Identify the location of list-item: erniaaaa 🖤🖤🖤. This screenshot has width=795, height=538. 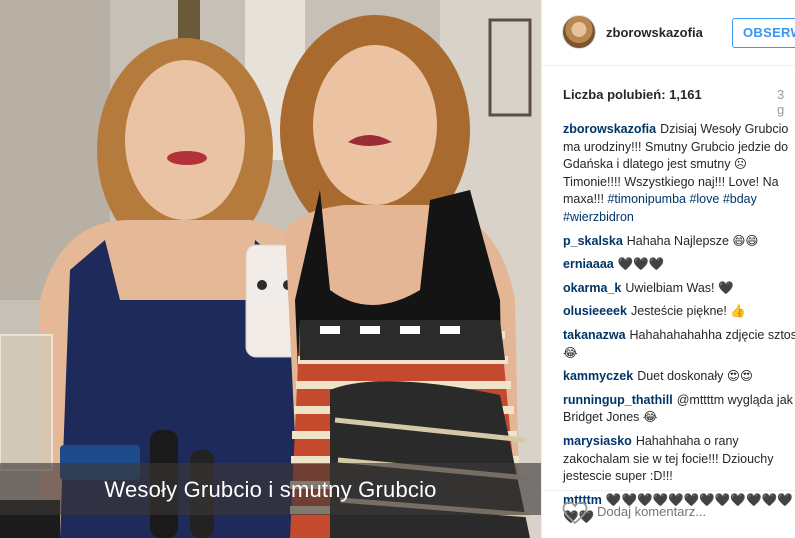
(679, 265).